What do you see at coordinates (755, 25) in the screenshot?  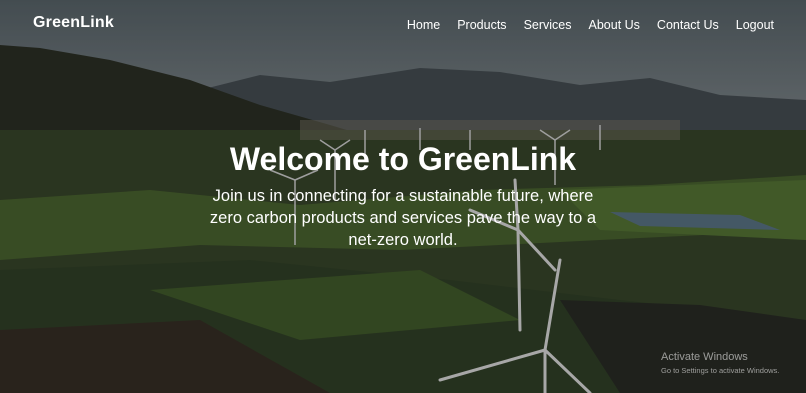 I see `nav-logout-link: Logout` at bounding box center [755, 25].